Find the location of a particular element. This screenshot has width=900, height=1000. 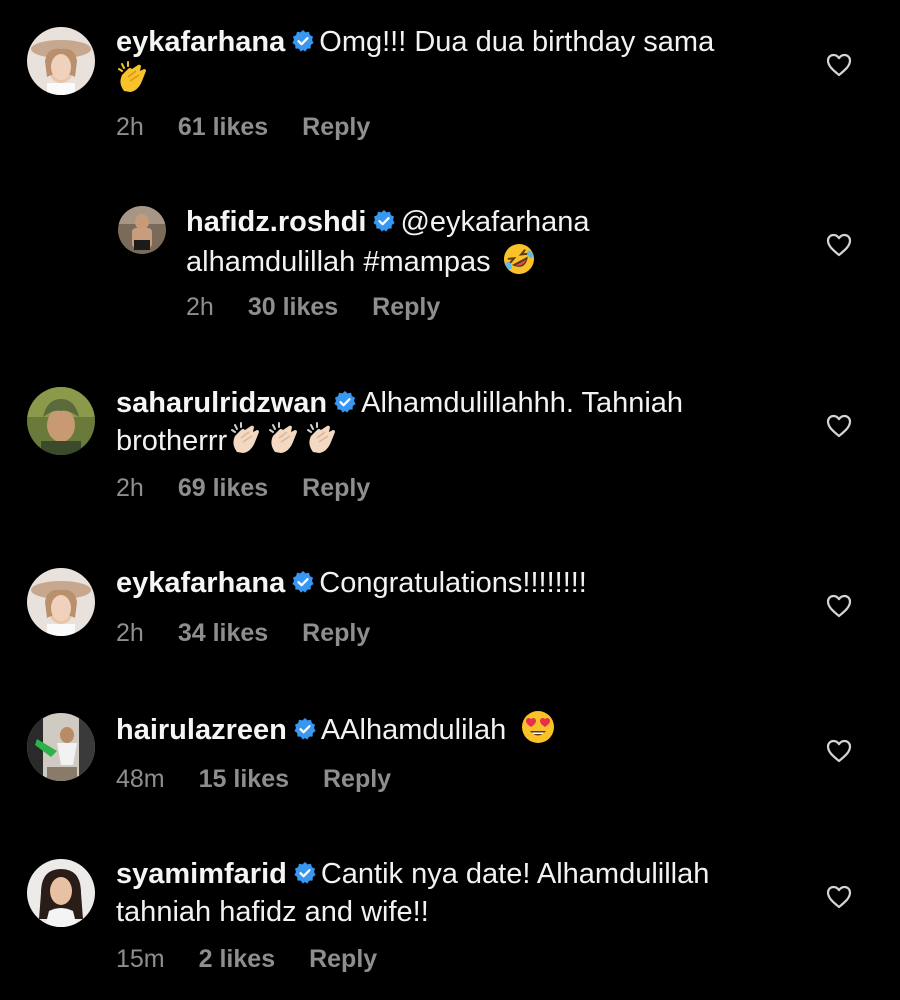

like-count: 61 likes is located at coordinates (223, 127).